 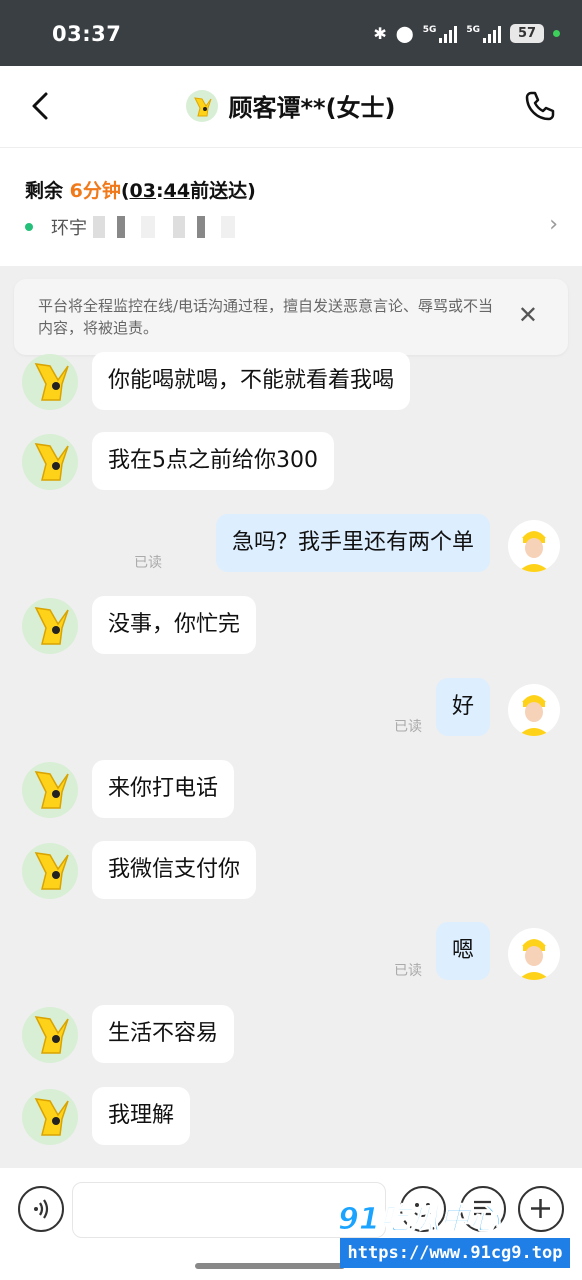 What do you see at coordinates (404, 33) in the screenshot?
I see `location-icon: ⬤` at bounding box center [404, 33].